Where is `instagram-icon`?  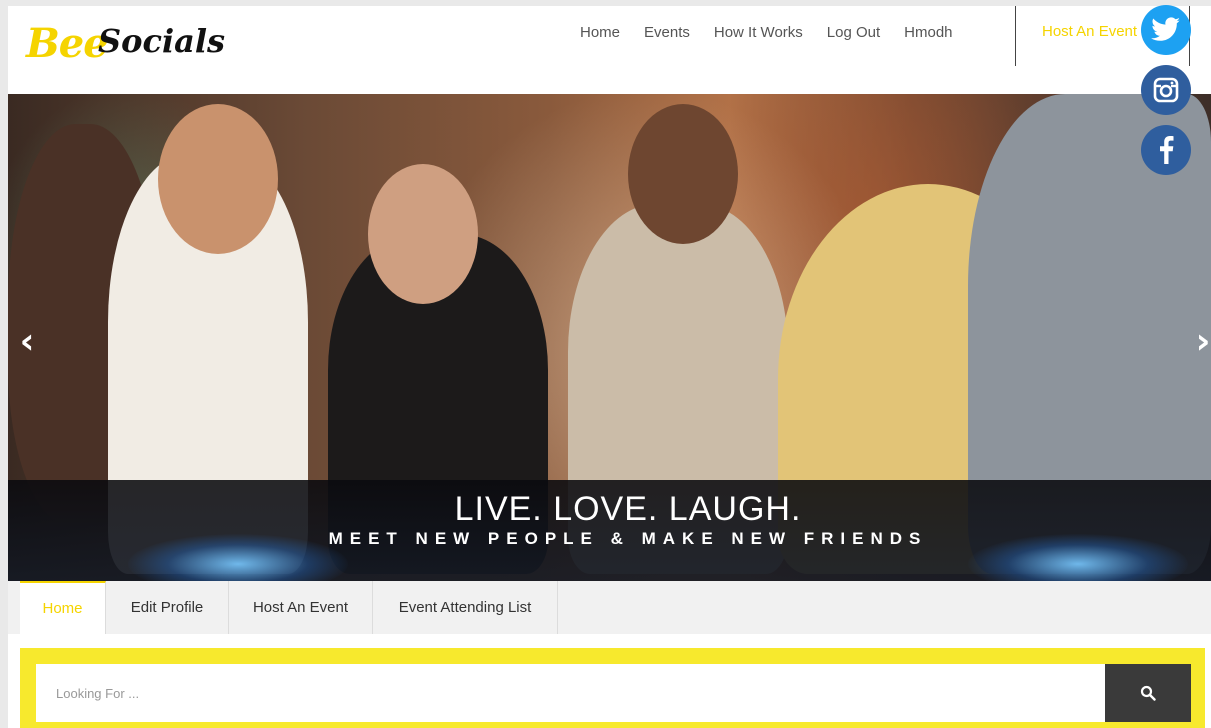
instagram-icon is located at coordinates (1166, 90).